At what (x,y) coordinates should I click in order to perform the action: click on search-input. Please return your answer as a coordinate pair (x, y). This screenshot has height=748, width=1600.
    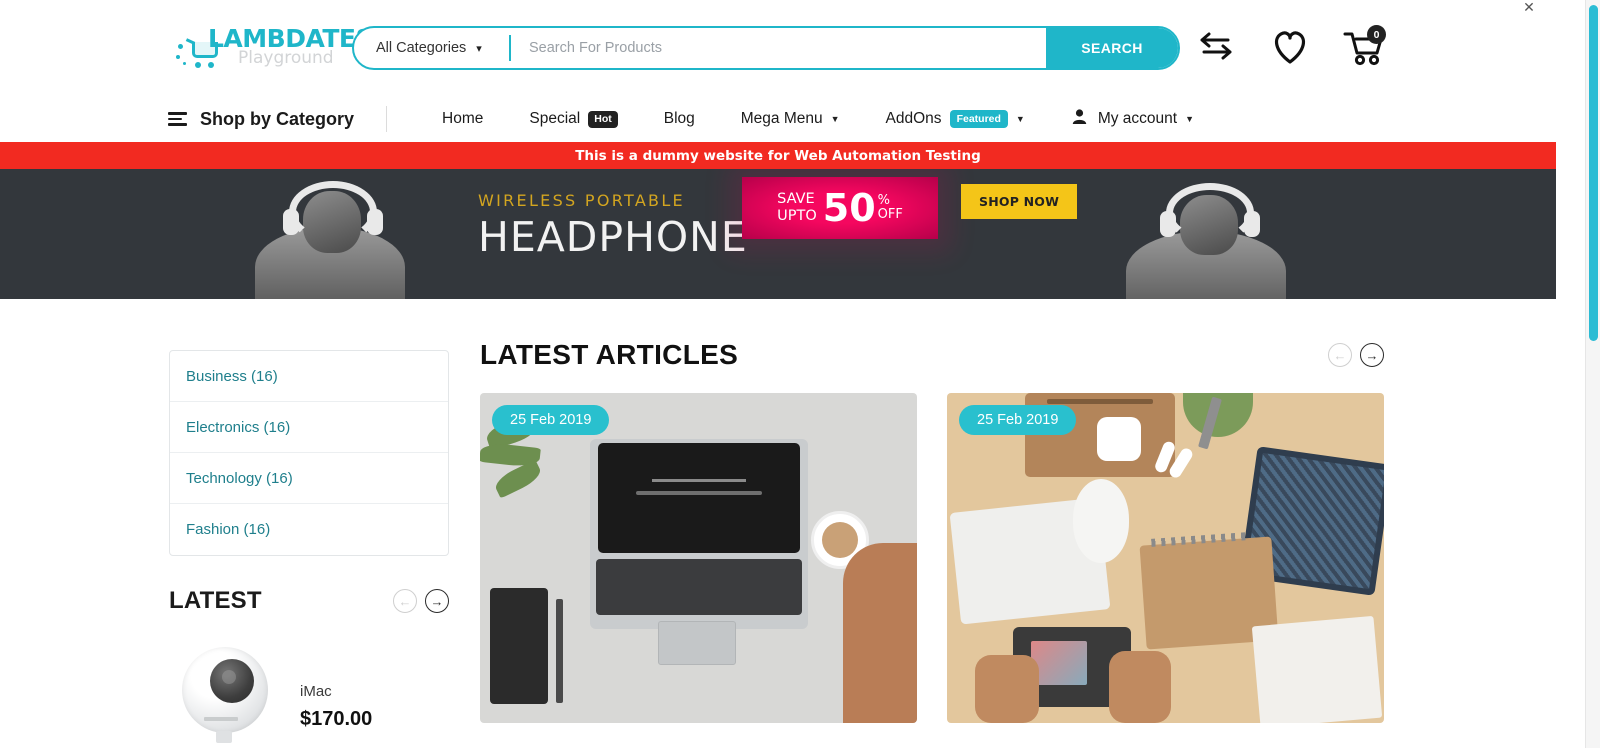
    Looking at the image, I should click on (778, 48).